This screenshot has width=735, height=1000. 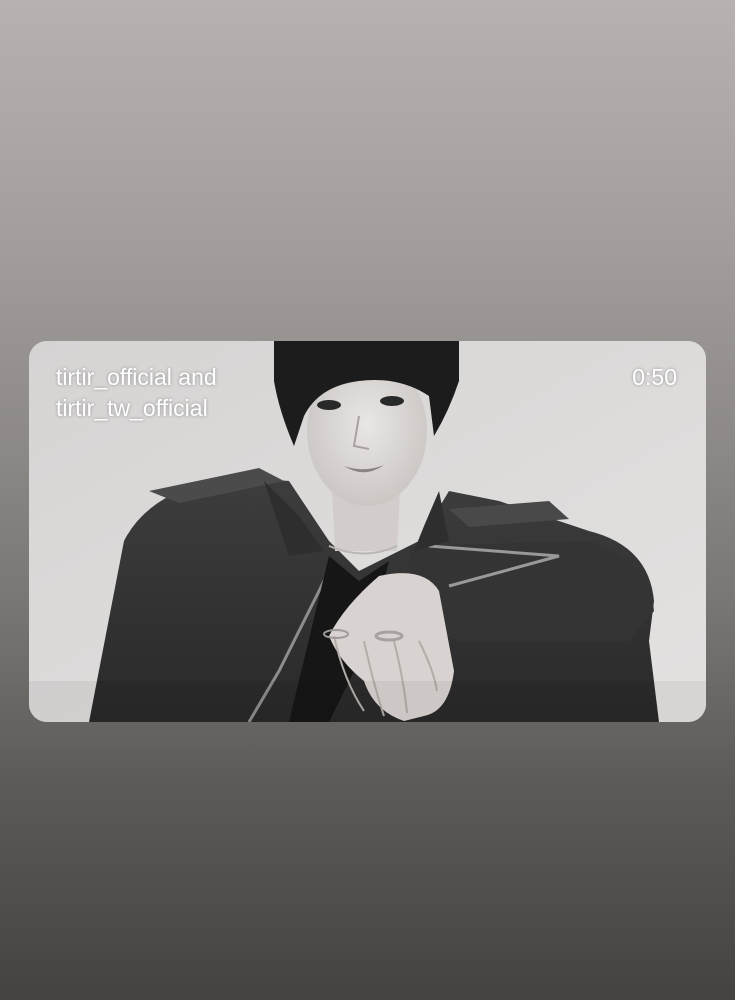 I want to click on video-duration: 0:50, so click(x=654, y=377).